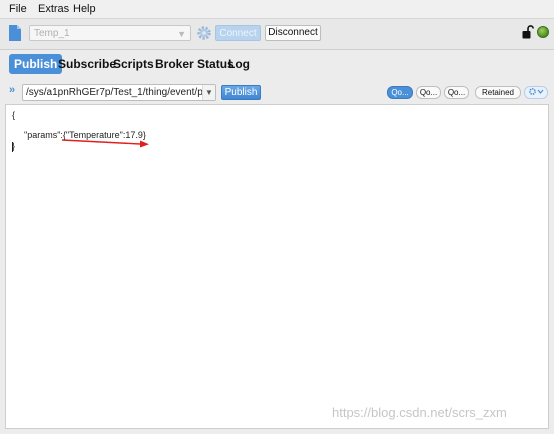 Image resolution: width=554 pixels, height=434 pixels. What do you see at coordinates (543, 32) in the screenshot?
I see `connection-status-indicator` at bounding box center [543, 32].